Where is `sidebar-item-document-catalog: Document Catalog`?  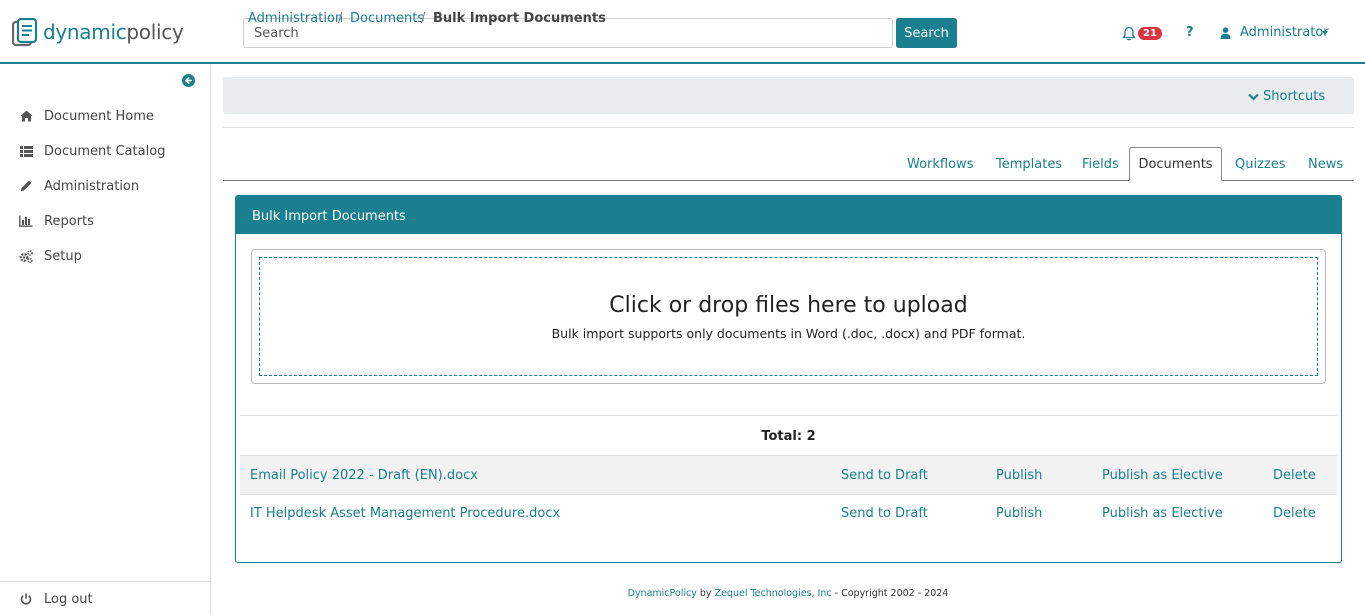
sidebar-item-document-catalog: Document Catalog is located at coordinates (92, 151).